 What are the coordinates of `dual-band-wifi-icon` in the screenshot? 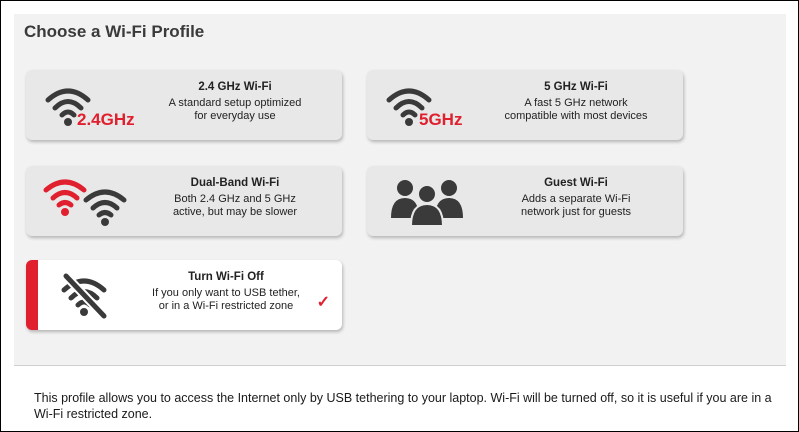 It's located at (85, 202).